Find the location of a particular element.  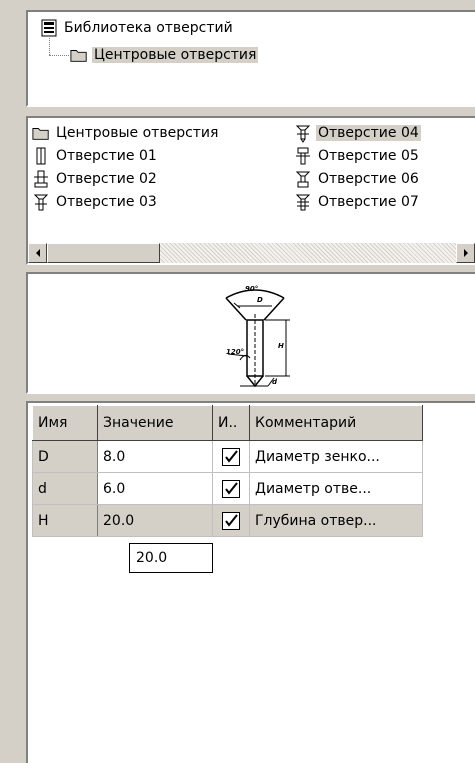

hole-01-icon is located at coordinates (41, 156).